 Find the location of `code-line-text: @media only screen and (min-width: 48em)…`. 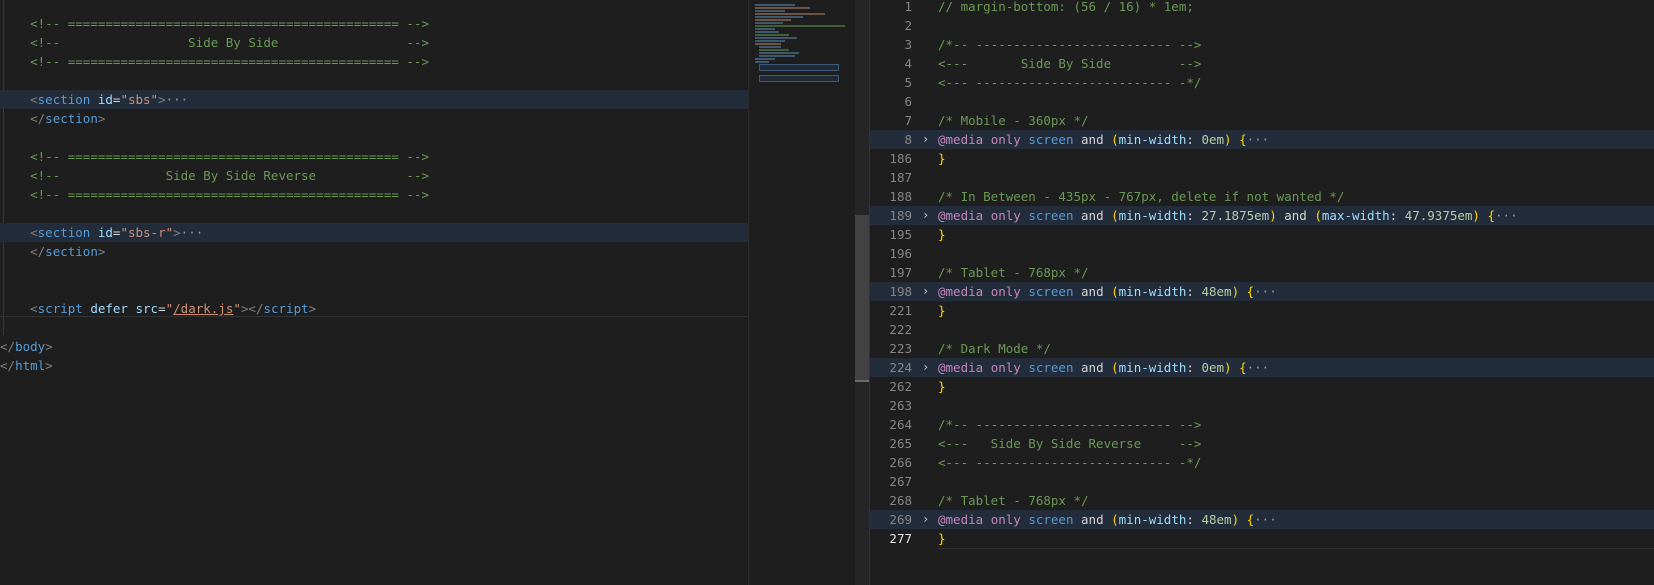

code-line-text: @media only screen and (min-width: 48em)… is located at coordinates (1107, 291).